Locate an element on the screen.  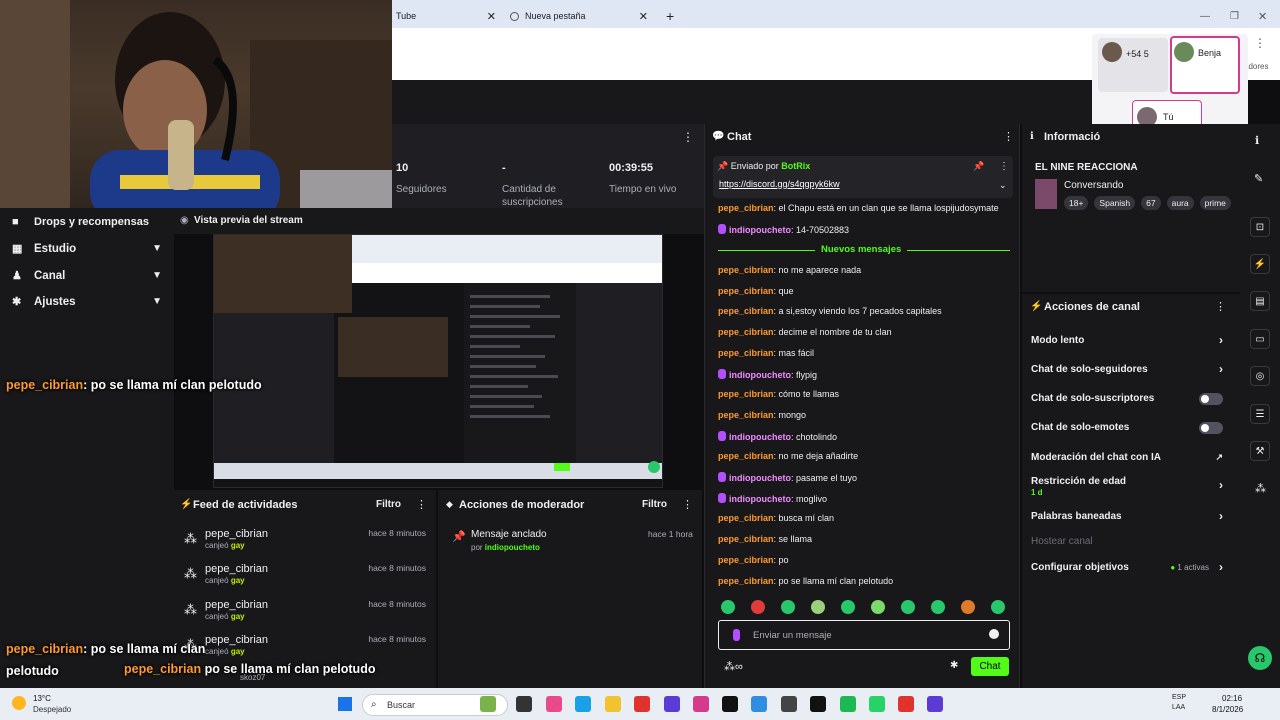
support-icon: ☊ is located at coordinates (1260, 658).